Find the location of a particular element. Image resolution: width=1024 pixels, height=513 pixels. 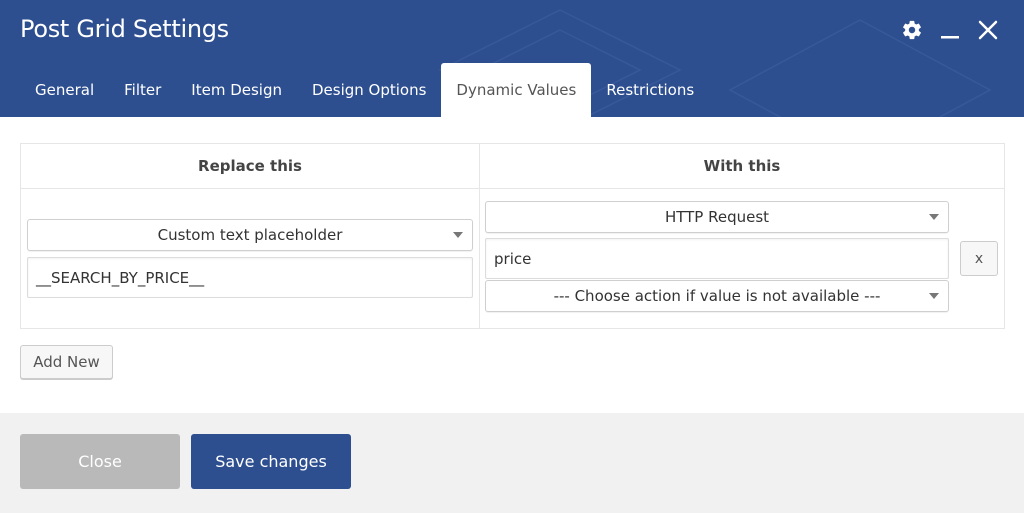

replace-type-value: Custom text placeholder is located at coordinates (250, 235).